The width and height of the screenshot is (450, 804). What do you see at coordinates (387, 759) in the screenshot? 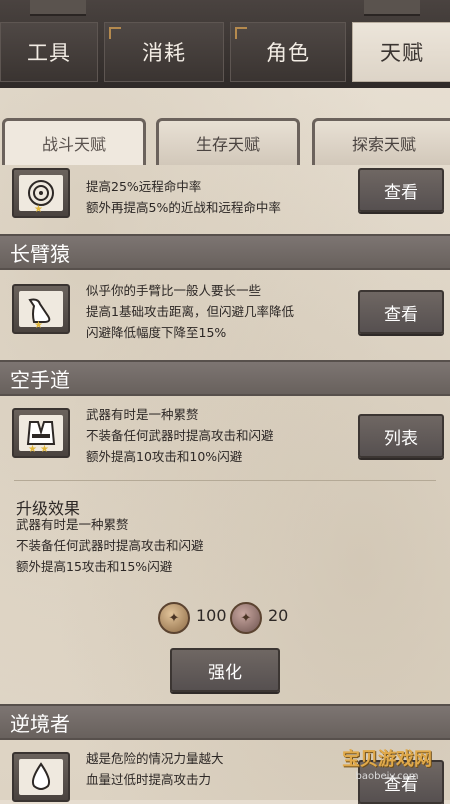
I see `watermark-title: 宝贝游戏网` at bounding box center [387, 759].